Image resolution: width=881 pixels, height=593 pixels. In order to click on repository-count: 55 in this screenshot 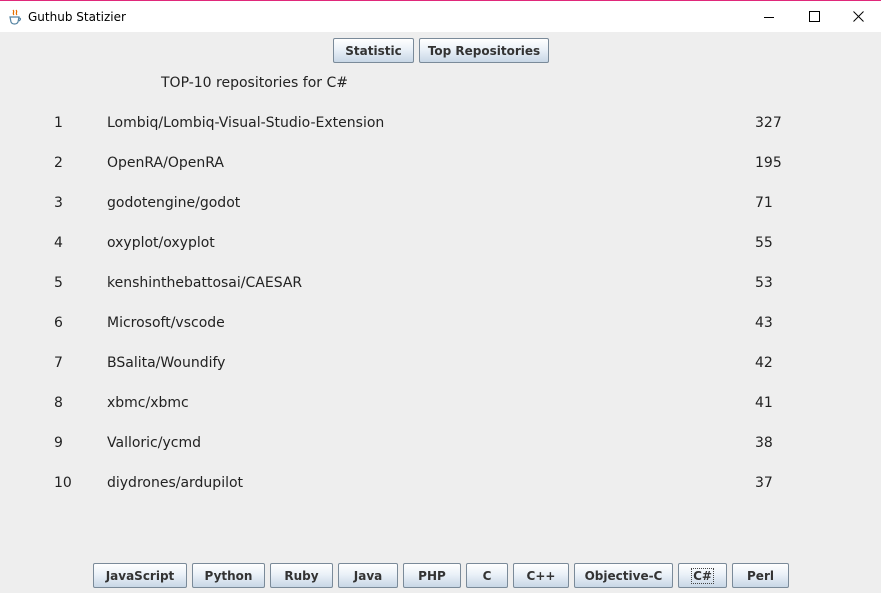, I will do `click(764, 243)`.